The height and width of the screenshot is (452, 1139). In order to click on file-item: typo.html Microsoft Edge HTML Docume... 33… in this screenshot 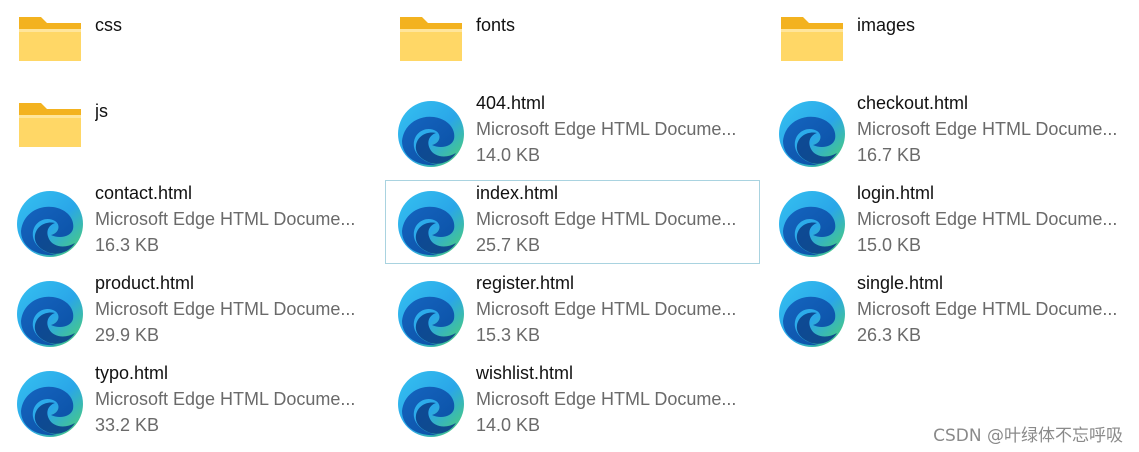, I will do `click(191, 402)`.